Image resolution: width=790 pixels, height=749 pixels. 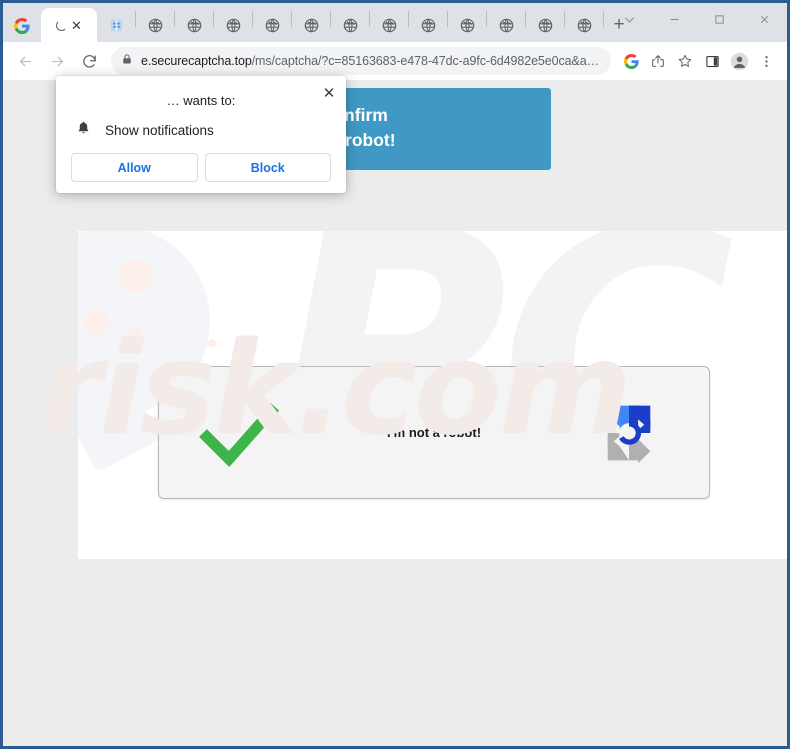 What do you see at coordinates (127, 61) in the screenshot?
I see `lock-icon` at bounding box center [127, 61].